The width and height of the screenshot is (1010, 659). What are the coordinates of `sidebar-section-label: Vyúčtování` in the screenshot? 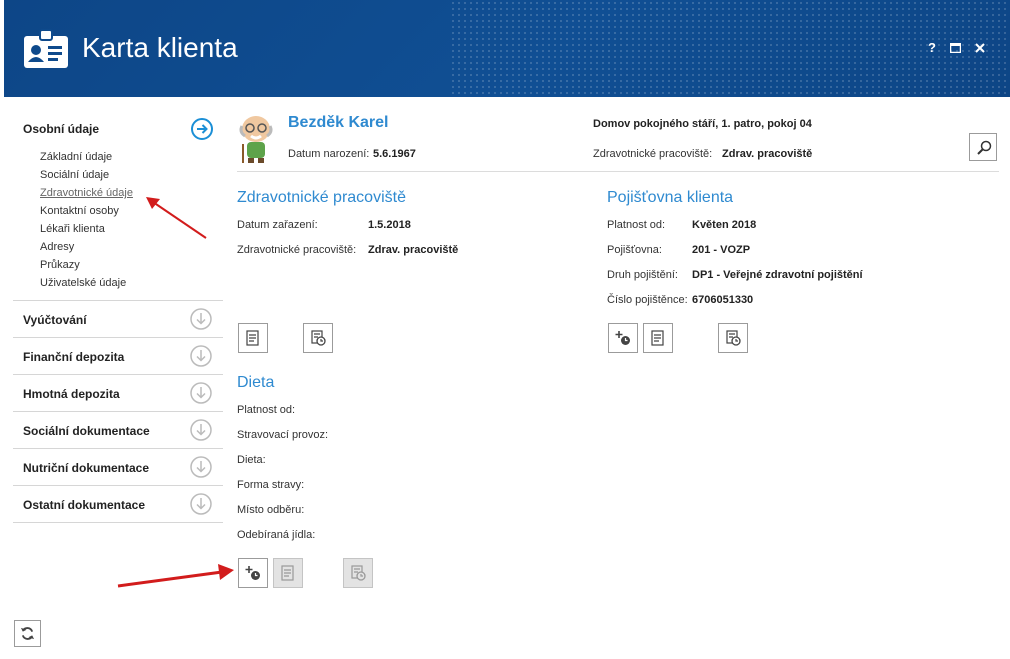 It's located at (55, 320).